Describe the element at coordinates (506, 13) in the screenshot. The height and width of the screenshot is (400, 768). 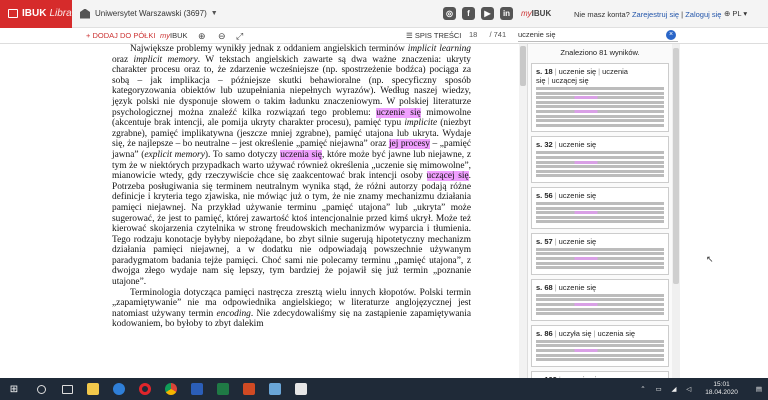
I see `linkedin-icon: in` at that location.